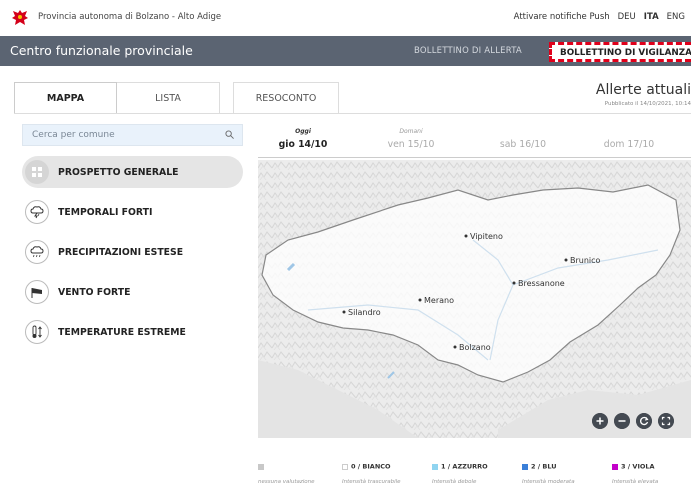 The width and height of the screenshot is (691, 492). What do you see at coordinates (475, 347) in the screenshot?
I see `city-label: Bolzano` at bounding box center [475, 347].